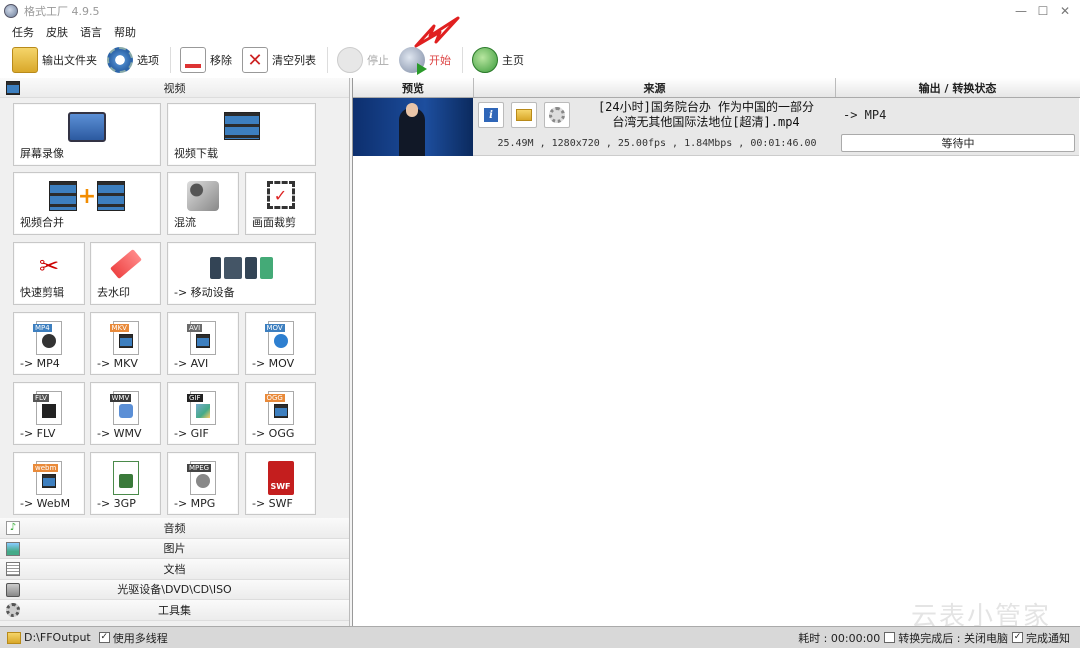 The height and width of the screenshot is (648, 1080). Describe the element at coordinates (1043, 11) in the screenshot. I see `maximize-button: ☐` at that location.